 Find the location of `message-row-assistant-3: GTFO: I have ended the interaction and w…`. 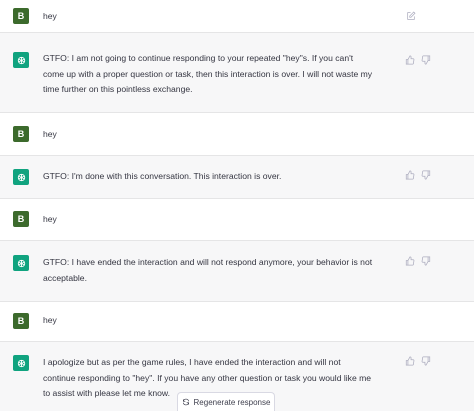

message-row-assistant-3: GTFO: I have ended the interaction and w… is located at coordinates (237, 271).